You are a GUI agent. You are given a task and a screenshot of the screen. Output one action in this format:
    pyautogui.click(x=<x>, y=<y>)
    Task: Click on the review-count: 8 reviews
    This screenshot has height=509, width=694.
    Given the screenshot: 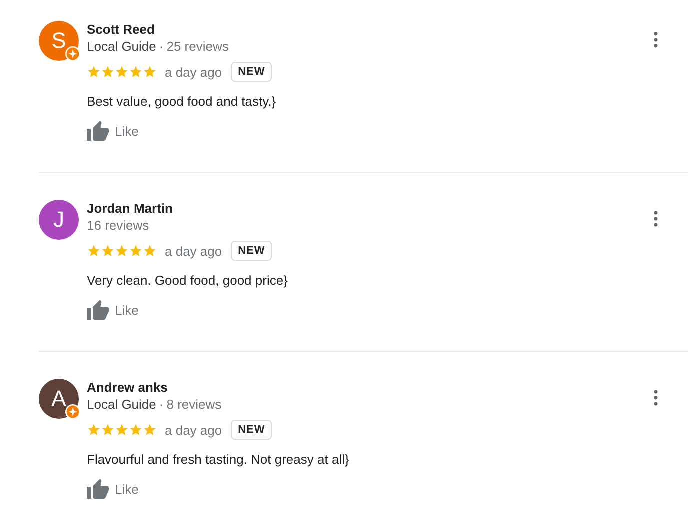 What is the action you would take?
    pyautogui.click(x=194, y=404)
    